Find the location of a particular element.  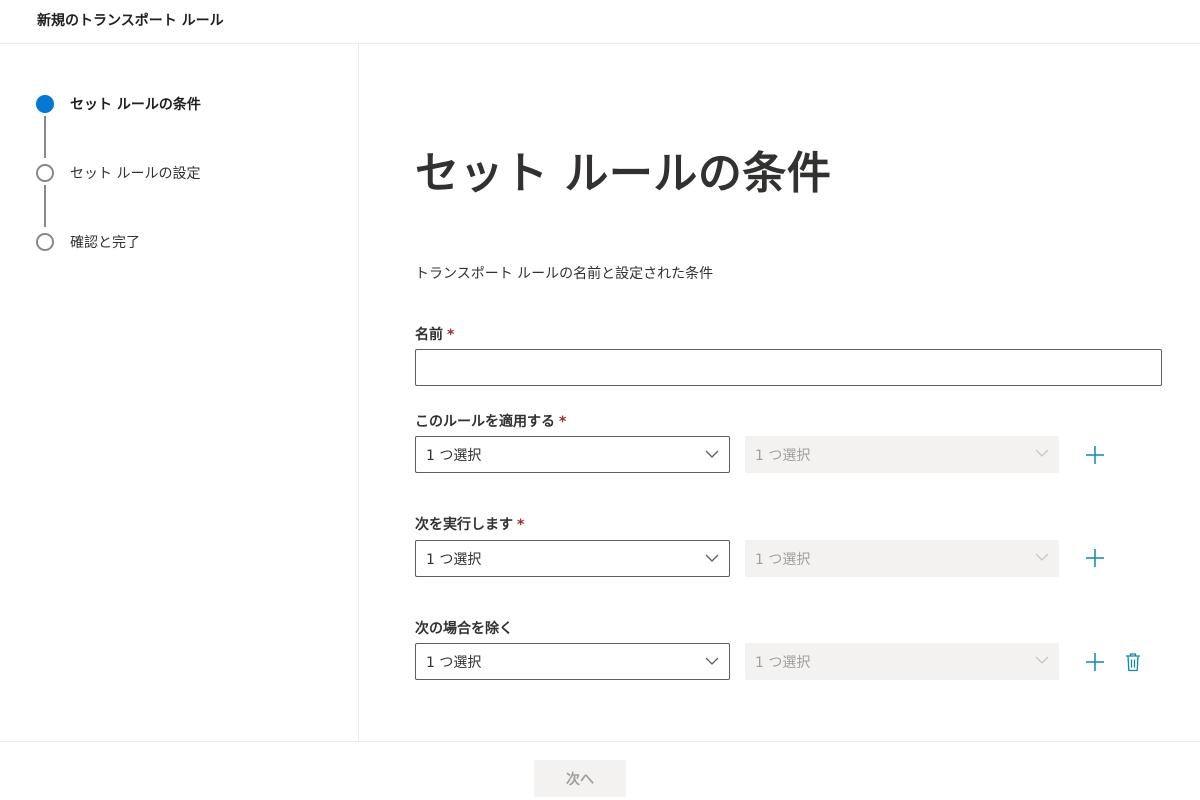

except-if-condition-dropdown: 1 つ選択 is located at coordinates (572, 661).